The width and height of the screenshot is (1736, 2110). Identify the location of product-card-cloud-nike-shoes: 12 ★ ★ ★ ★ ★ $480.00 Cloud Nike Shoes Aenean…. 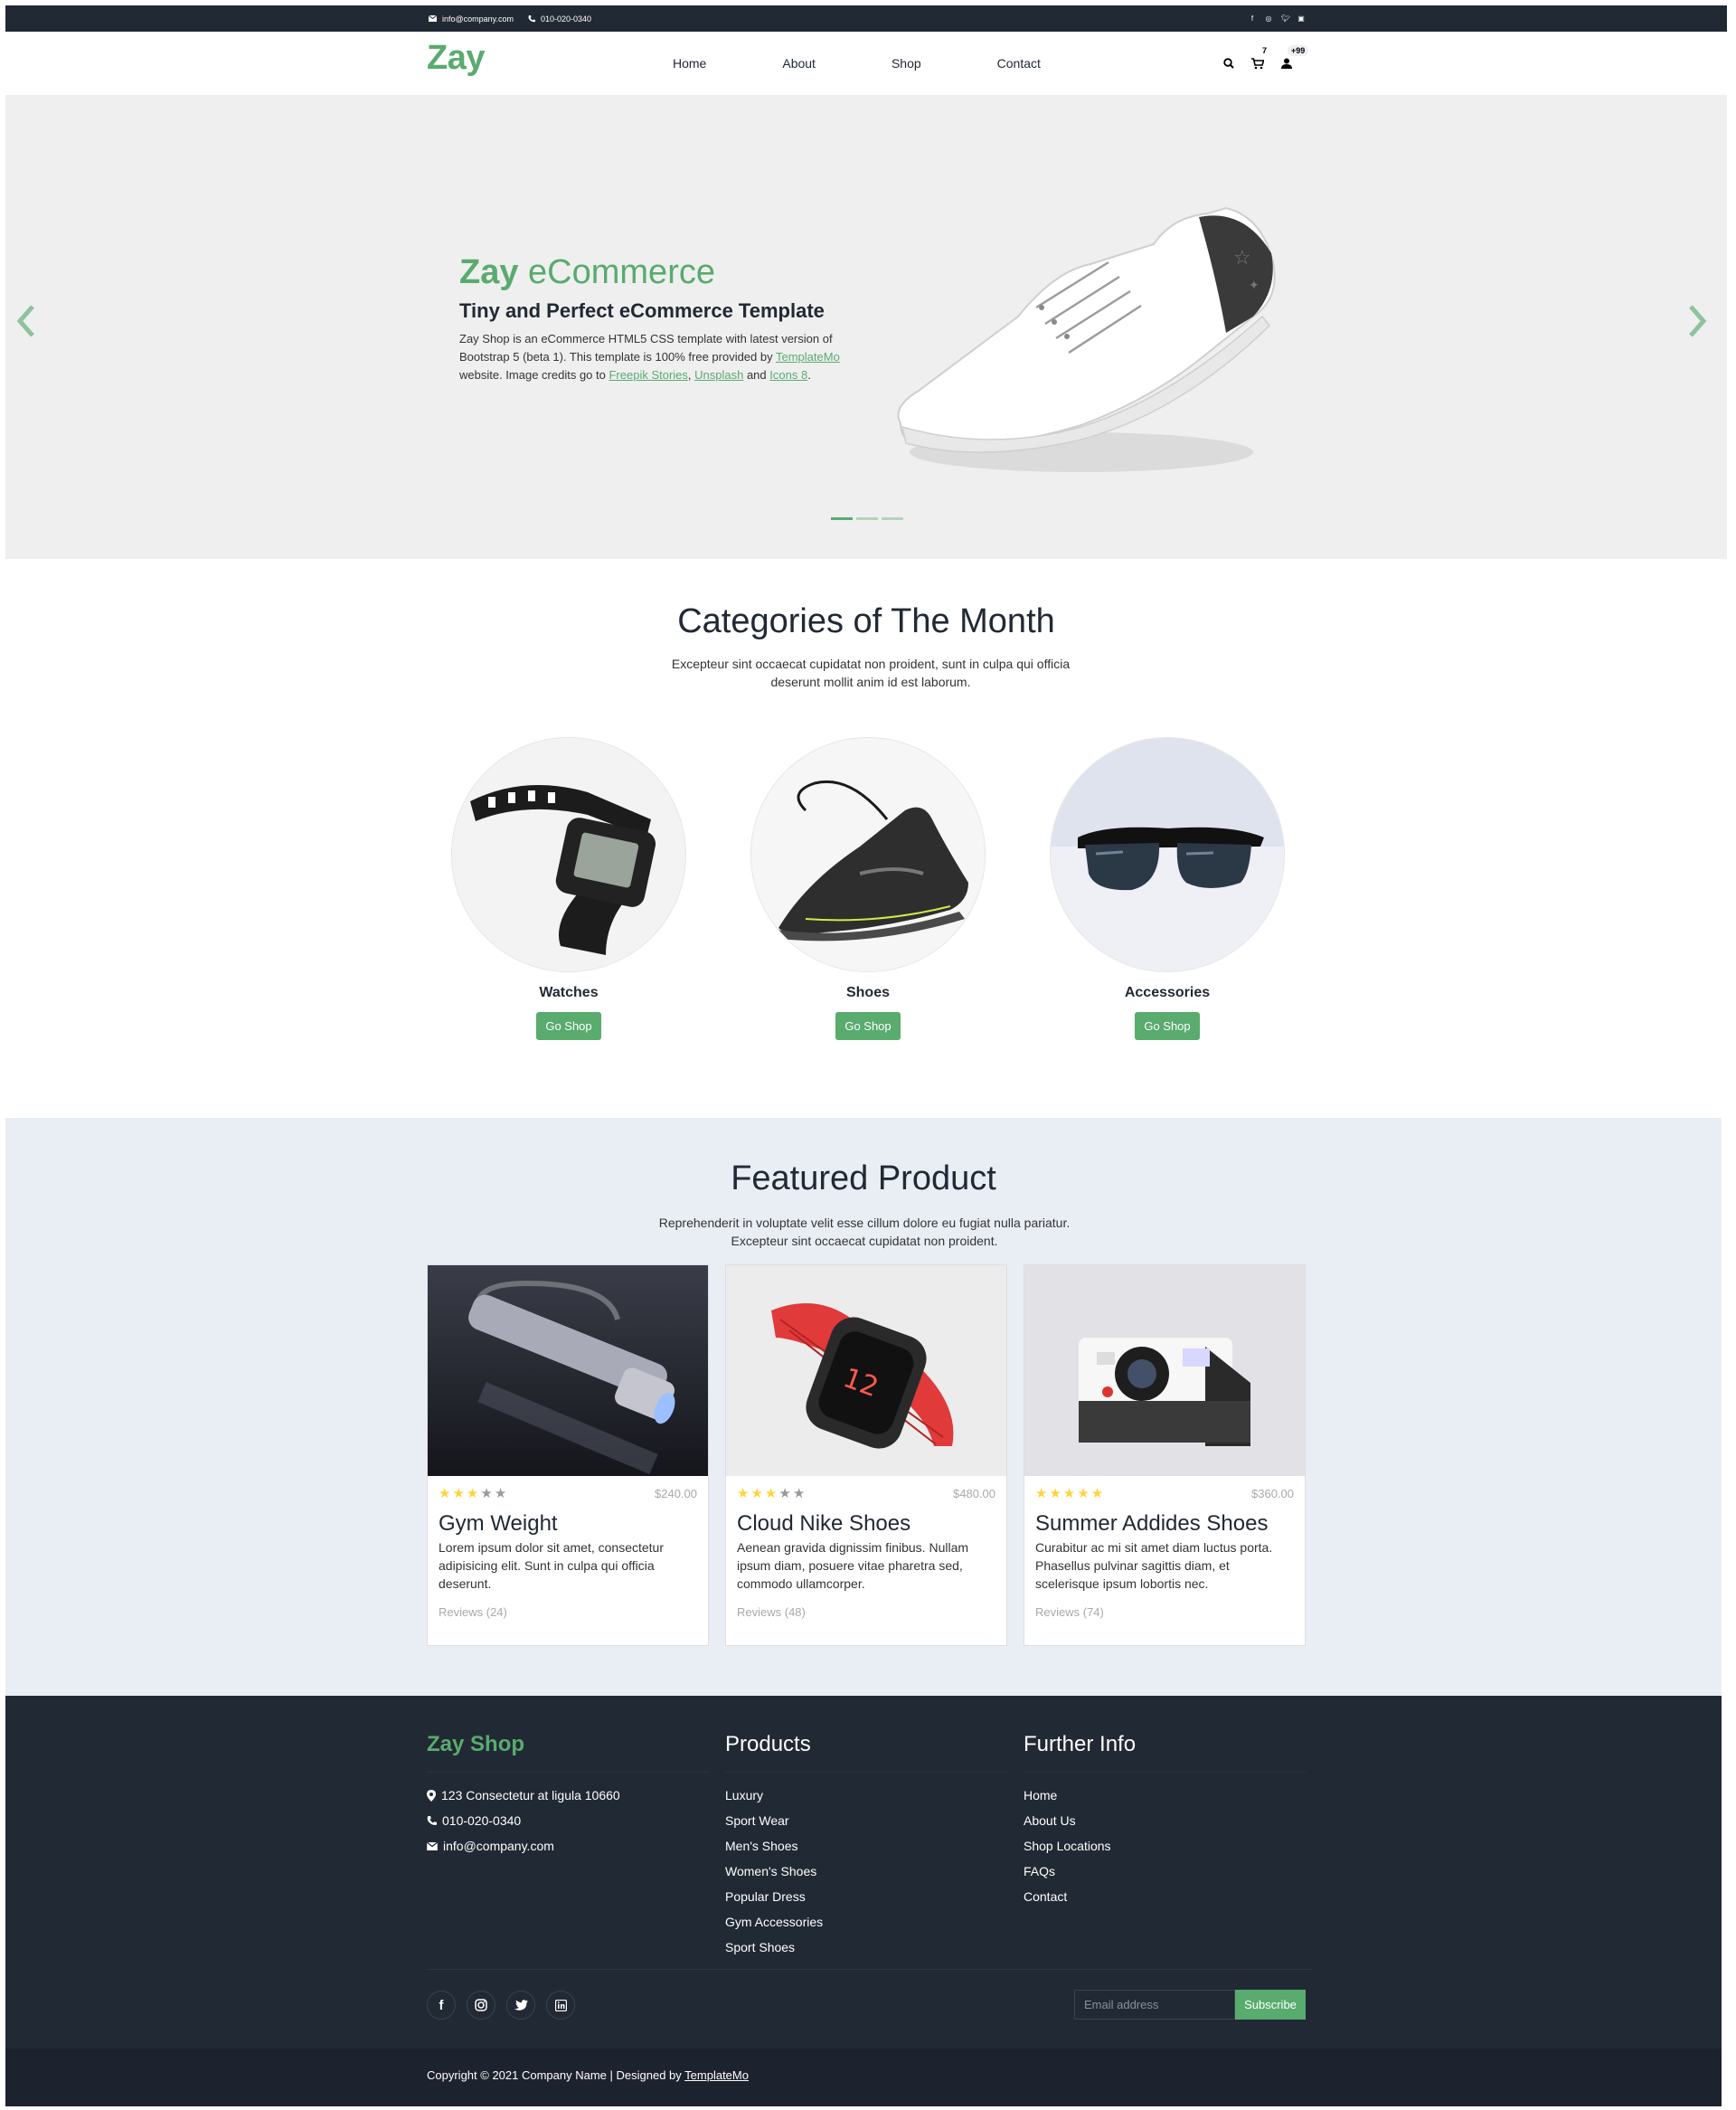
(866, 1455).